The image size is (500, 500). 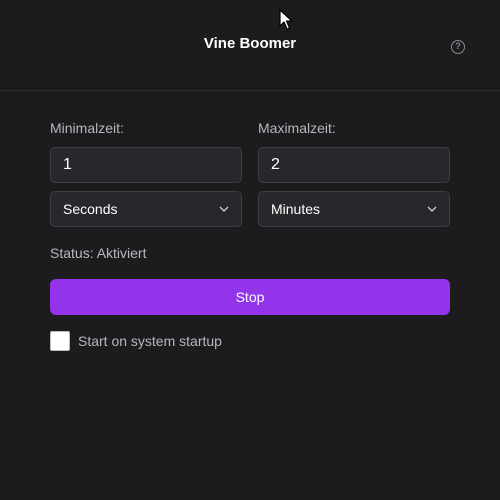 I want to click on min-time-input: 1, so click(x=146, y=165).